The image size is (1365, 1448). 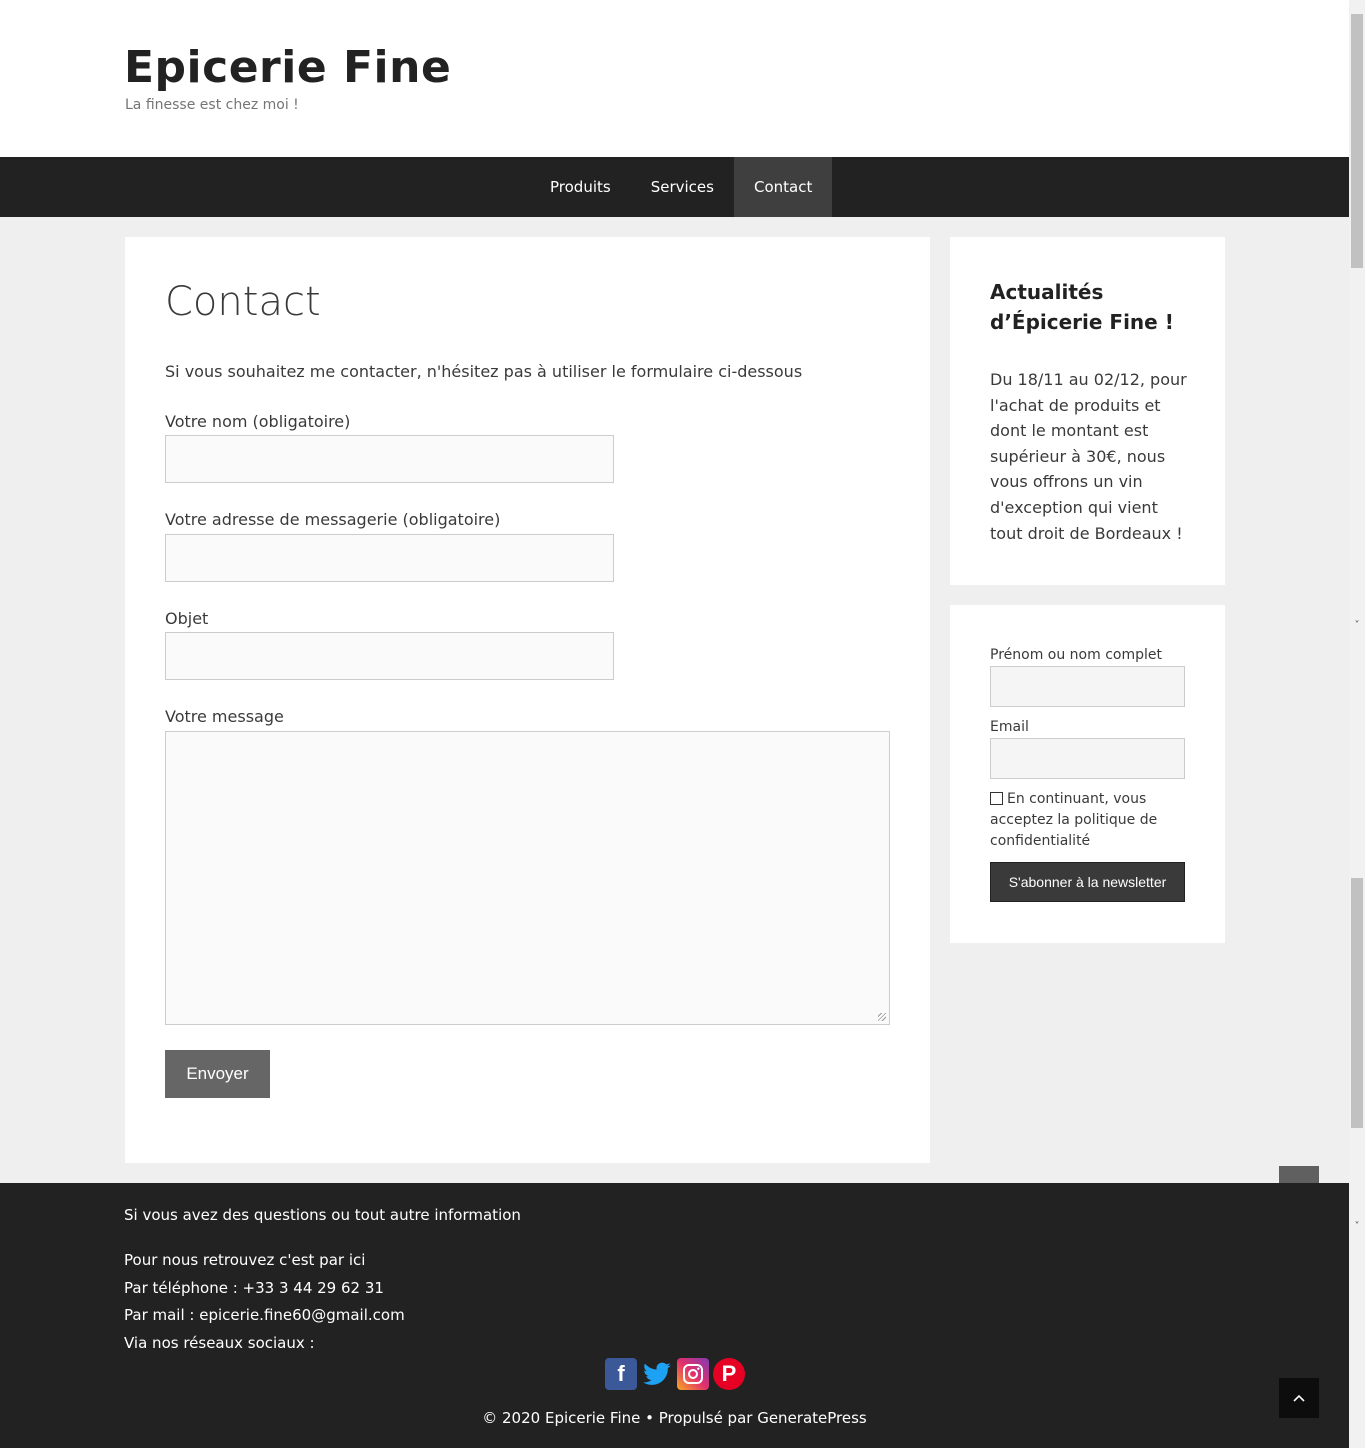 What do you see at coordinates (212, 105) in the screenshot?
I see `site-tagline: La finesse est chez moi !` at bounding box center [212, 105].